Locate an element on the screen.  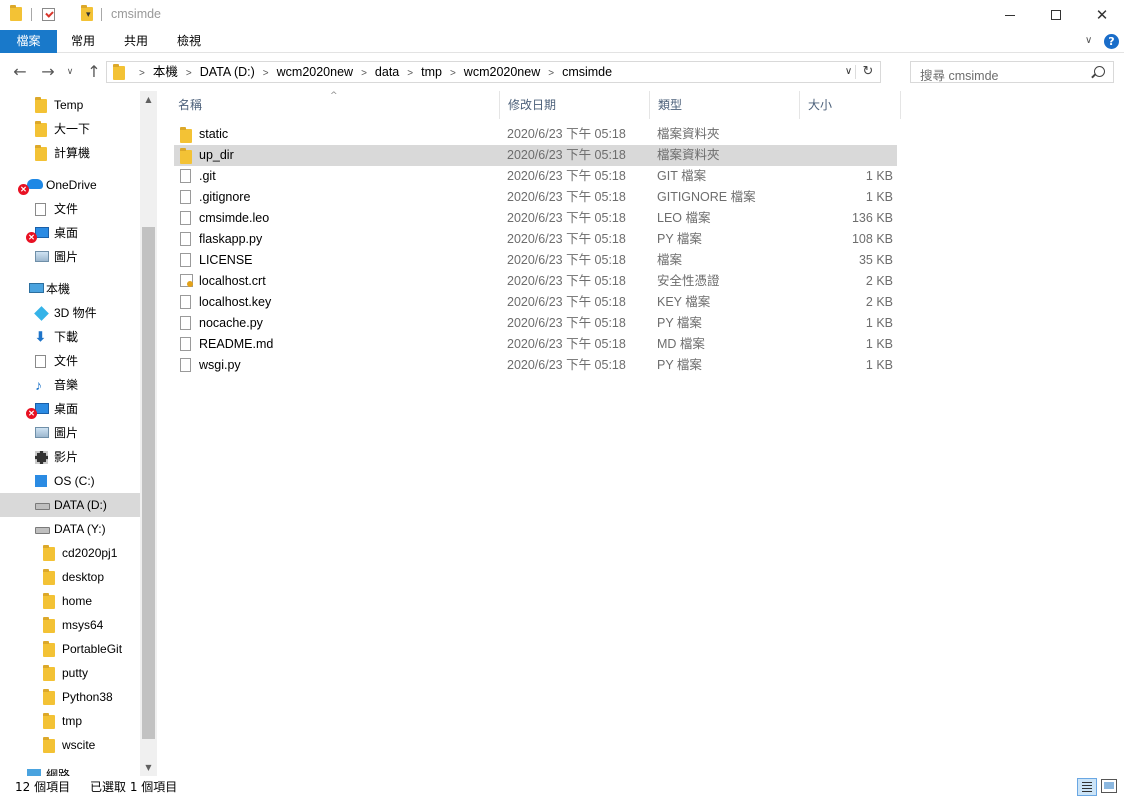
scroll-down-icon: ▼ is located at coordinates (148, 767).